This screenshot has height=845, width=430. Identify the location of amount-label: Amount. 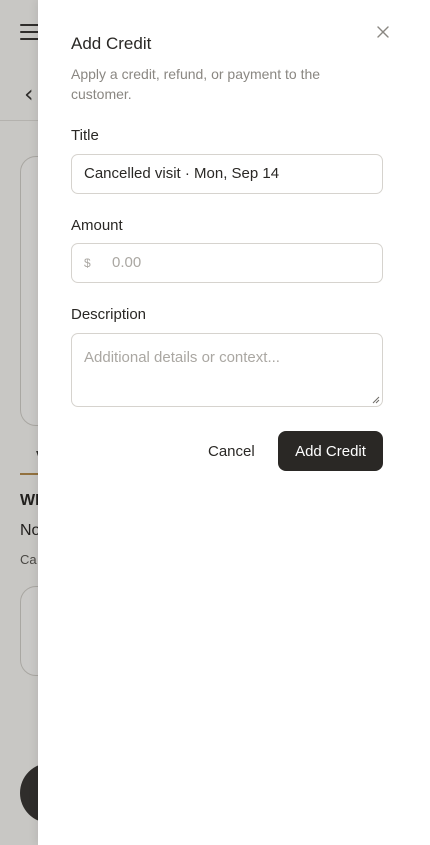
(97, 225).